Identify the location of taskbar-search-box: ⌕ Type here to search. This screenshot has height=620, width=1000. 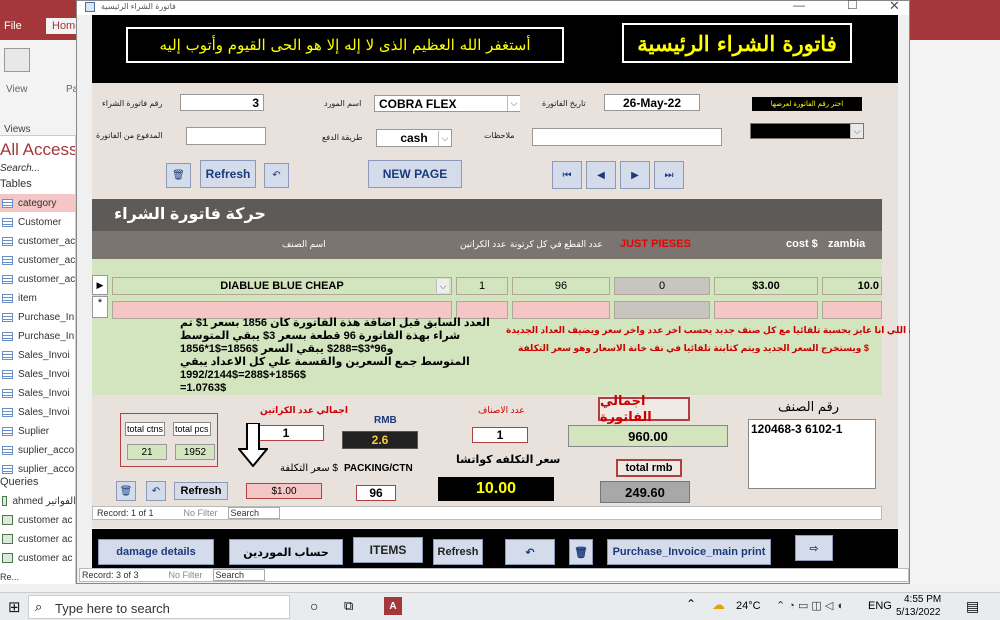
(159, 607).